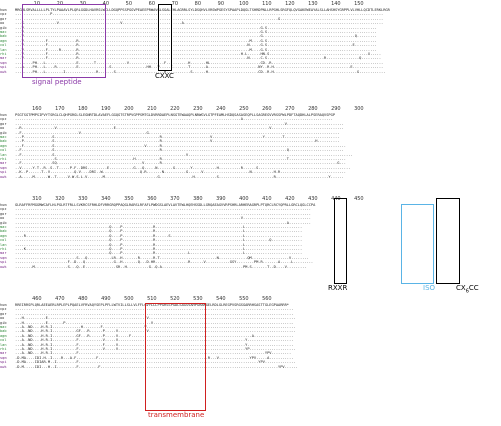 This screenshot has width=501, height=426. What do you see at coordinates (473, 288) in the screenshot?
I see `cx6cc-label-suffix: CC` at bounding box center [473, 288].